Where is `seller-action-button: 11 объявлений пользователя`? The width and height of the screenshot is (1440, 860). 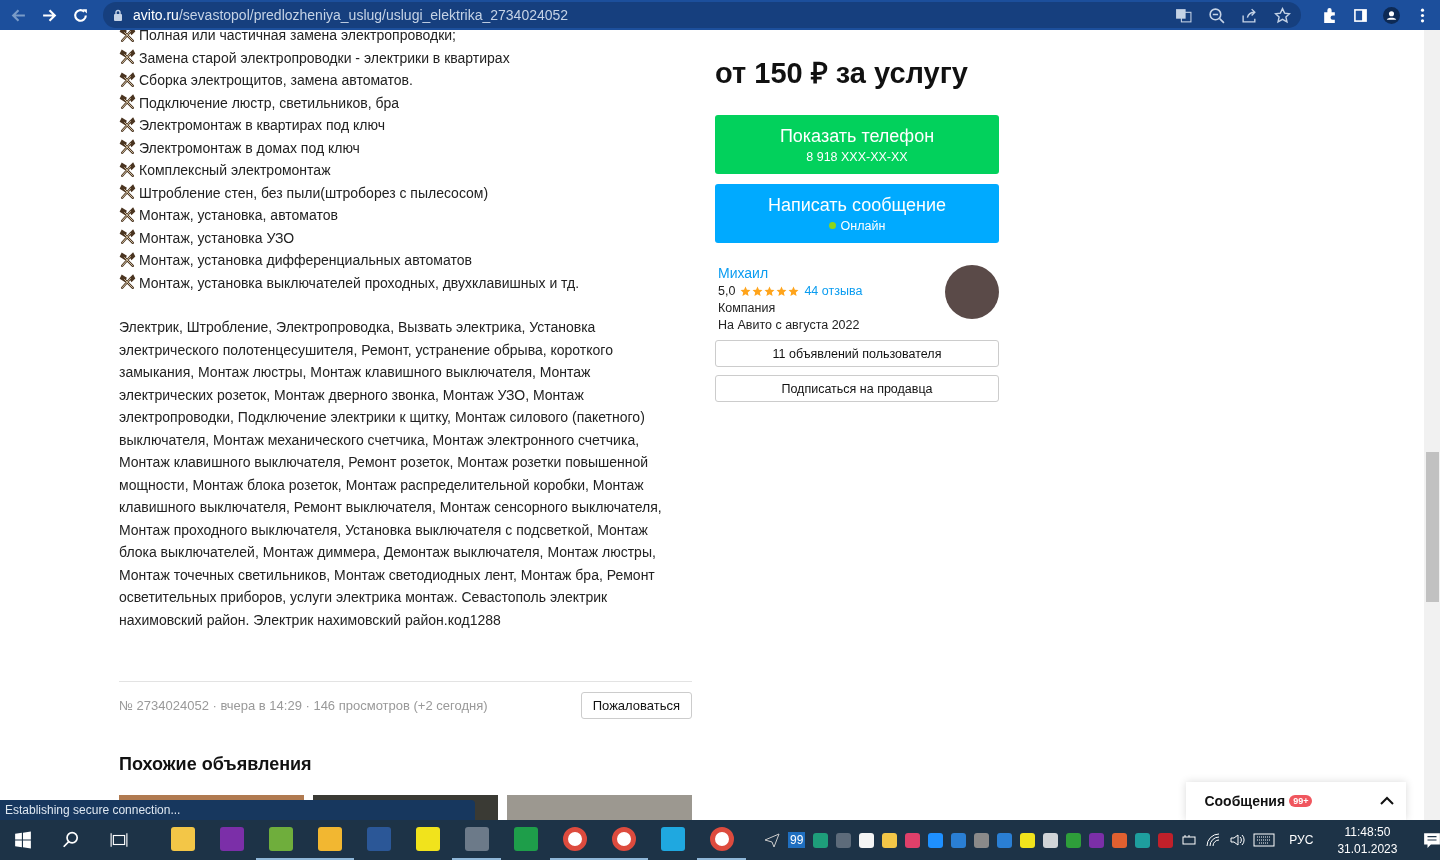 seller-action-button: 11 объявлений пользователя is located at coordinates (857, 353).